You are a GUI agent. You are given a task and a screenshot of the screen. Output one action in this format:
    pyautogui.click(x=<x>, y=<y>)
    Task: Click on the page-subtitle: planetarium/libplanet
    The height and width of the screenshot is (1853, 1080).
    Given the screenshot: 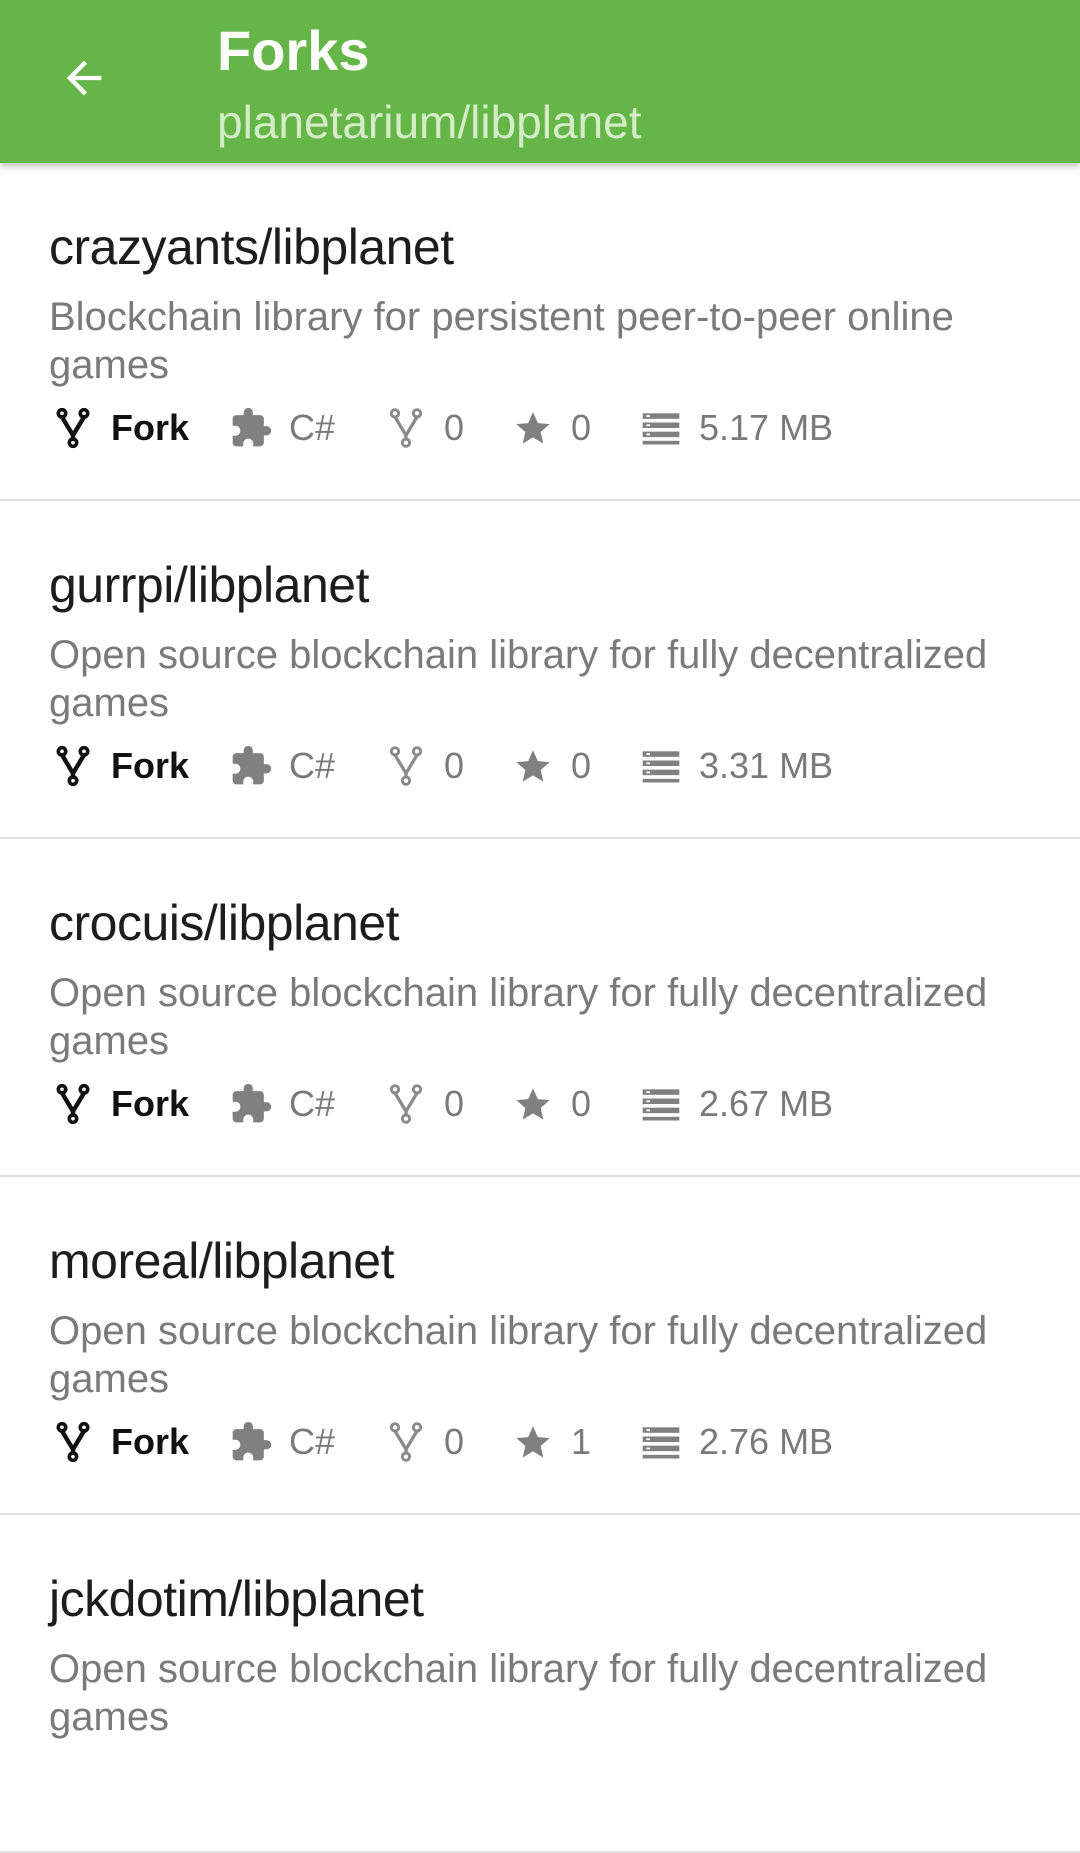 What is the action you would take?
    pyautogui.click(x=429, y=122)
    